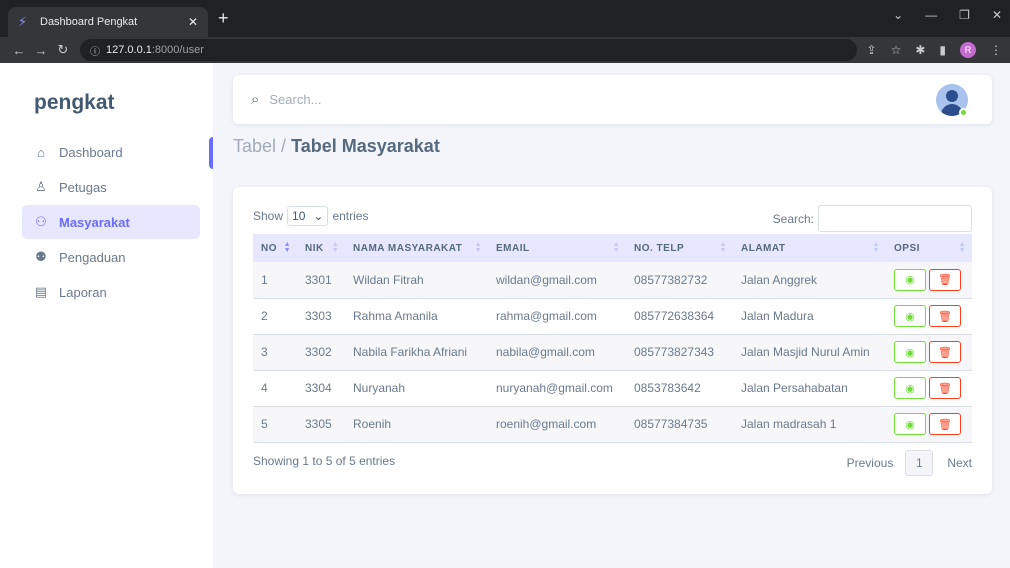  Describe the element at coordinates (996, 50) in the screenshot. I see `browser-menu-icon: ⋮` at that location.